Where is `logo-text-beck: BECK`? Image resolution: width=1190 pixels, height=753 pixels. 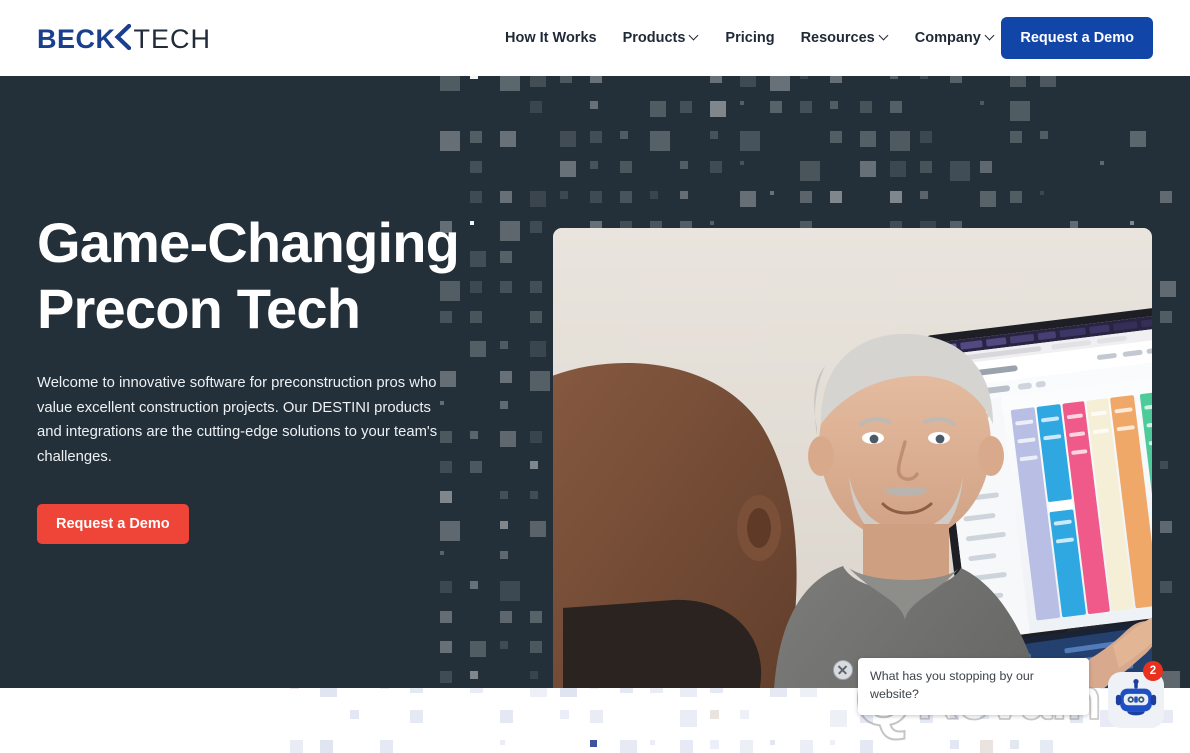
logo-text-beck: BECK is located at coordinates (76, 38).